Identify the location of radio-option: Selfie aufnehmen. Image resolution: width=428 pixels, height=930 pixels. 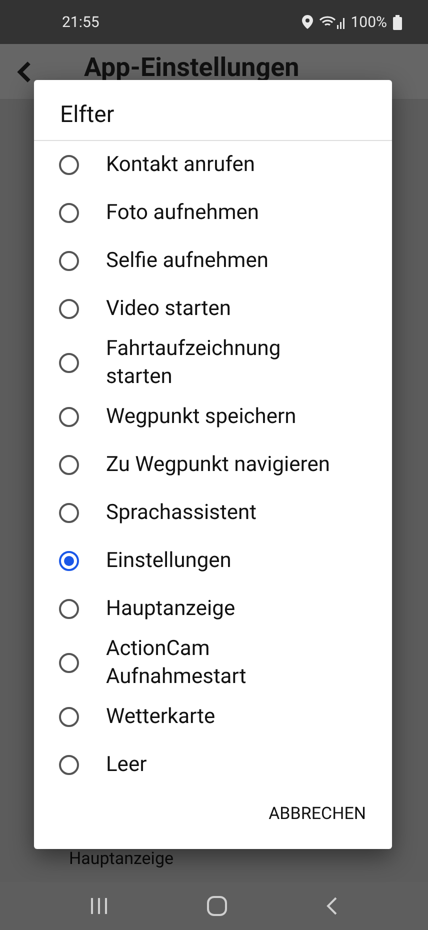
(213, 261).